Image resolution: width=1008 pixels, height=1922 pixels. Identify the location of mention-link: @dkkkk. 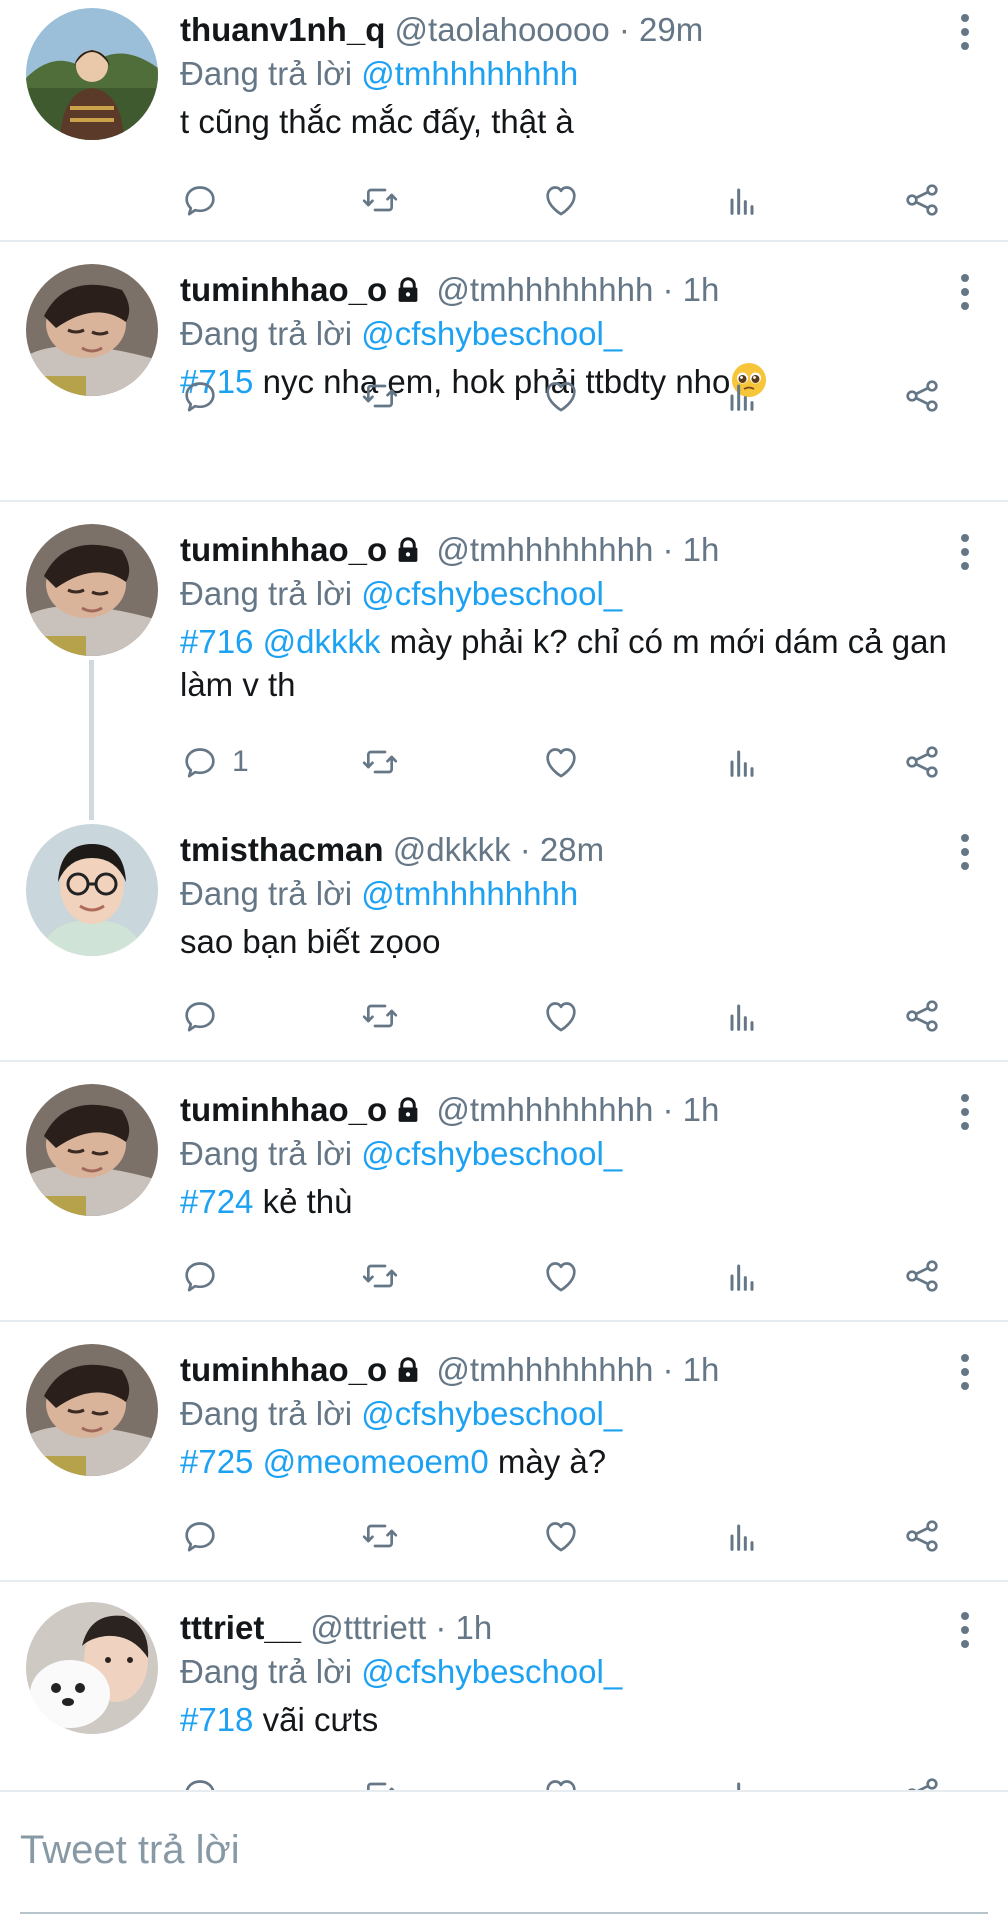
(317, 641).